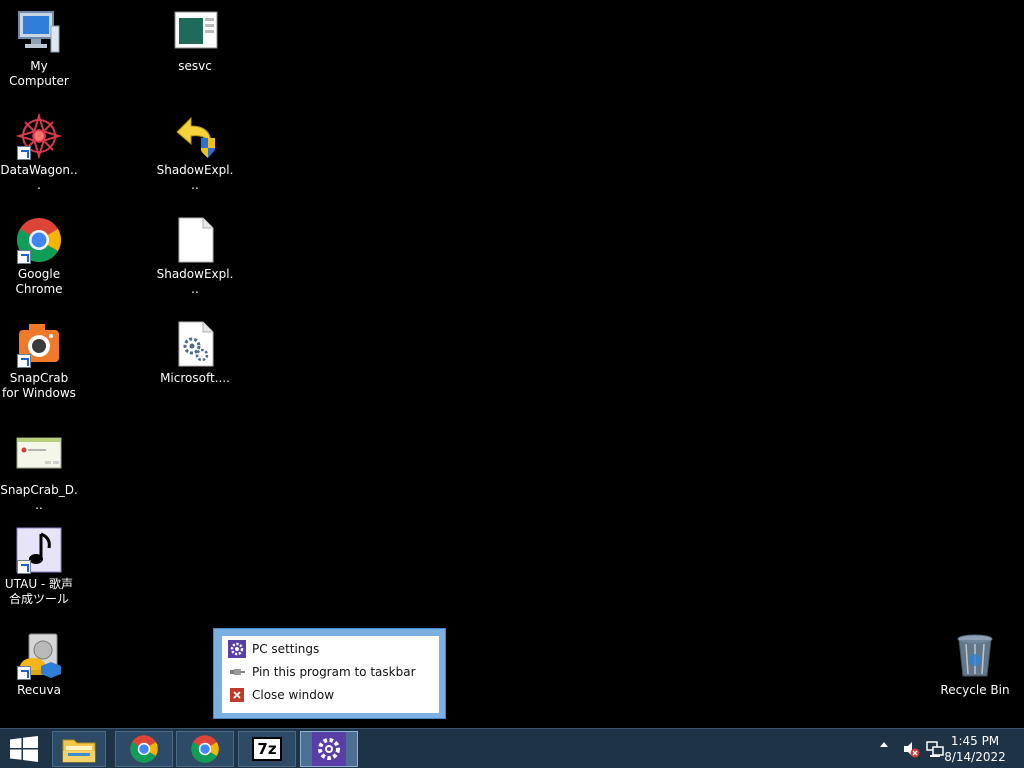  Describe the element at coordinates (39, 73) in the screenshot. I see `desktop-icon-label: My Computer` at that location.